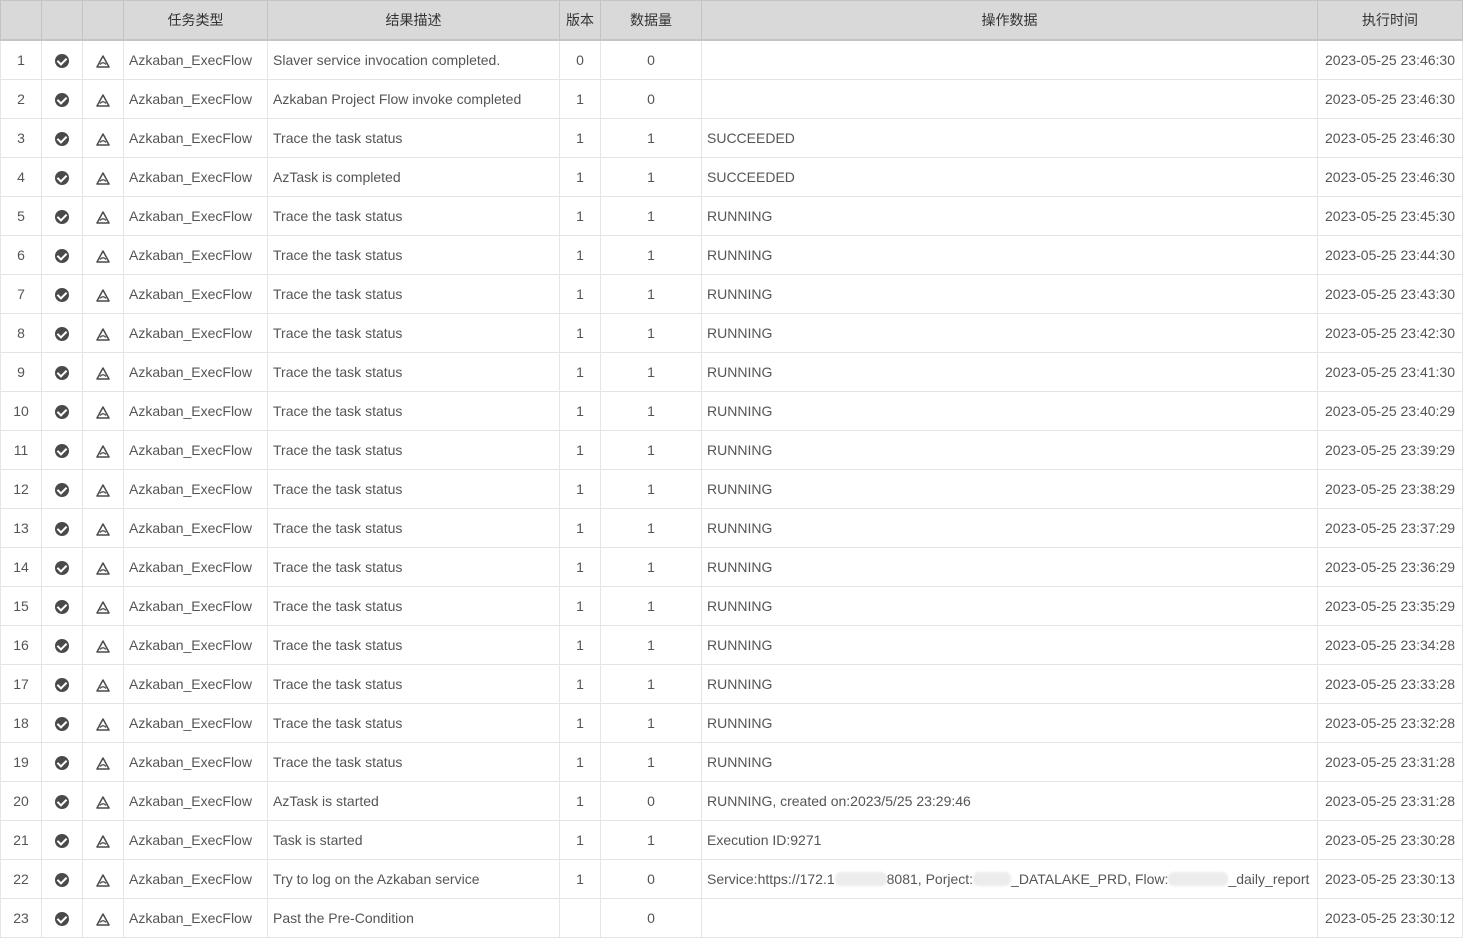 The image size is (1468, 951). What do you see at coordinates (1009, 20) in the screenshot?
I see `header-operation-data: 操作数据` at bounding box center [1009, 20].